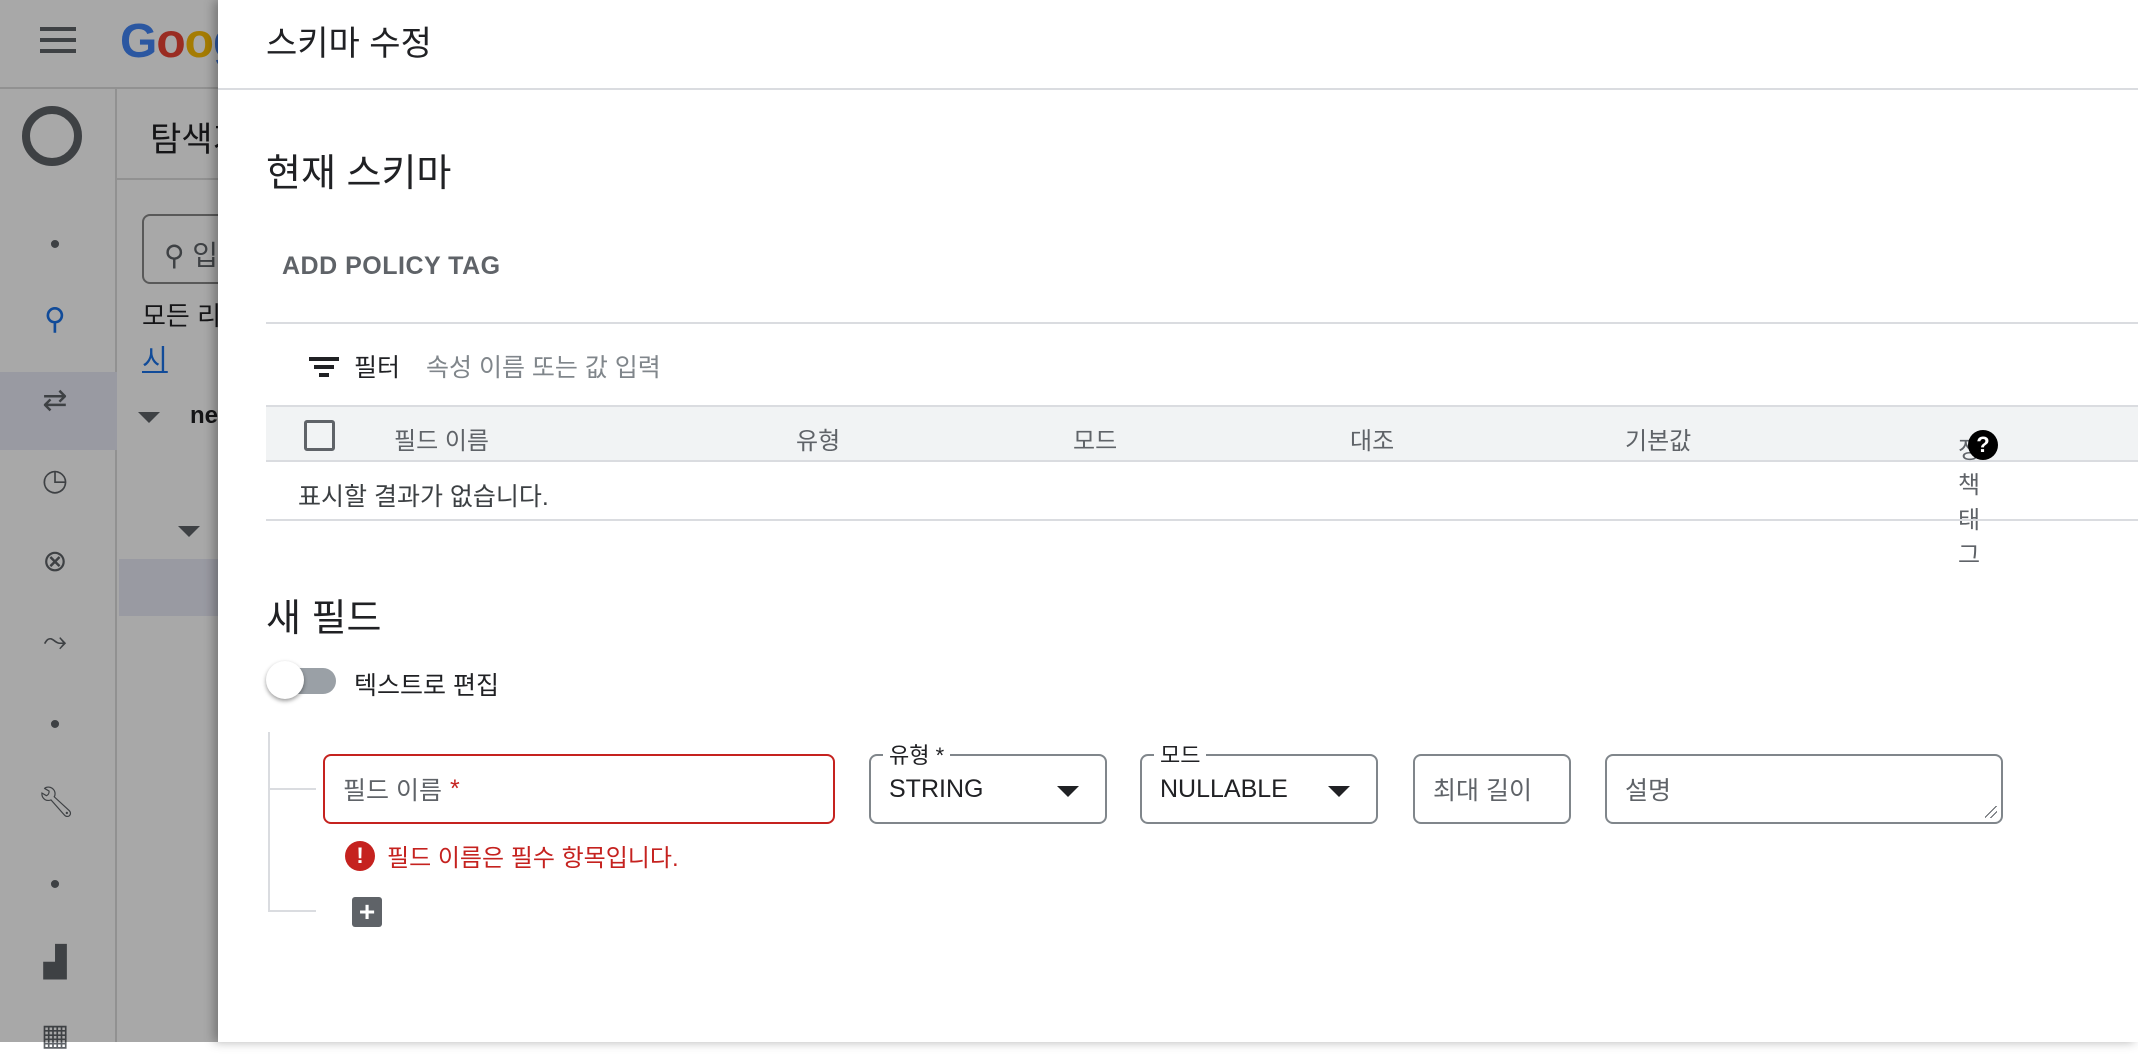 The height and width of the screenshot is (1054, 2138). Describe the element at coordinates (360, 855) in the screenshot. I see `error-icon: !` at that location.